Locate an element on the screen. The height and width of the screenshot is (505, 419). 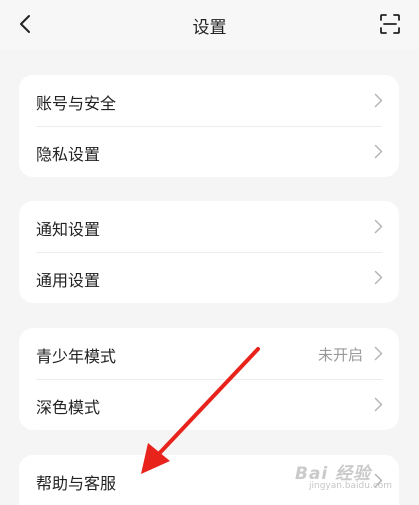
row-label: 通知设置 is located at coordinates (68, 229).